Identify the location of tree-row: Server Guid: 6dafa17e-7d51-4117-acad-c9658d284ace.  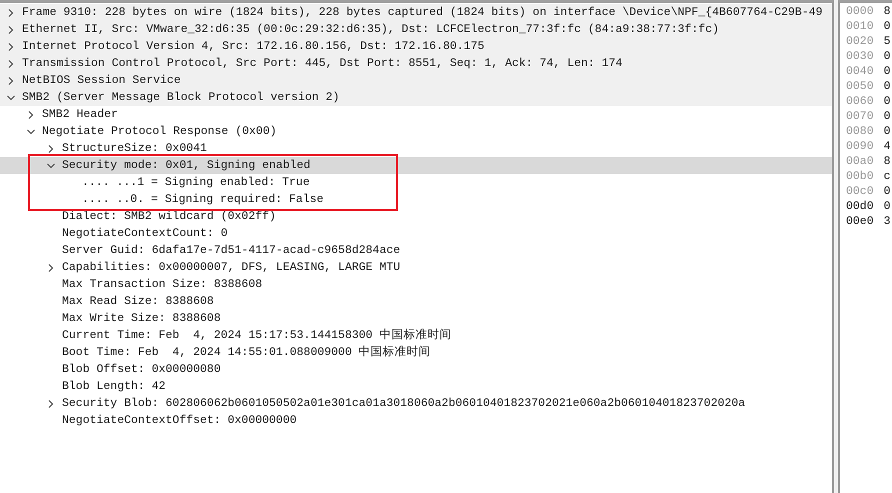
(416, 250).